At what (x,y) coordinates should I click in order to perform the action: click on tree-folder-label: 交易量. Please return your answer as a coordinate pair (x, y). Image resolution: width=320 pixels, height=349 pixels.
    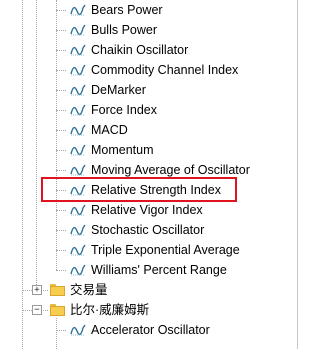
    Looking at the image, I should click on (89, 290).